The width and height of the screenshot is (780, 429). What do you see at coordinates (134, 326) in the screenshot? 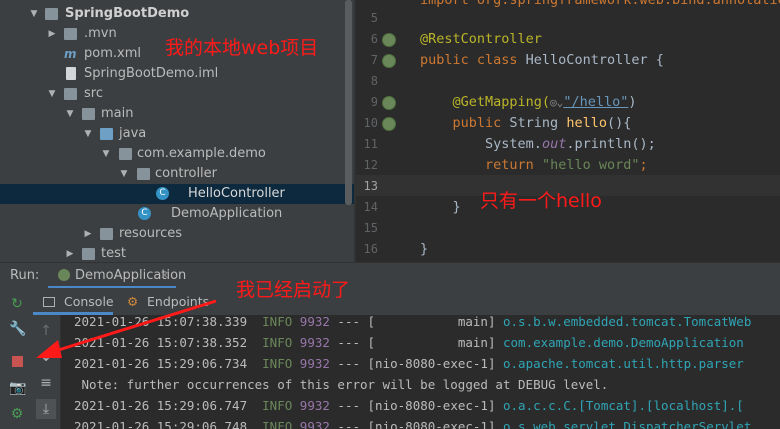
I see `arrow-shaft` at bounding box center [134, 326].